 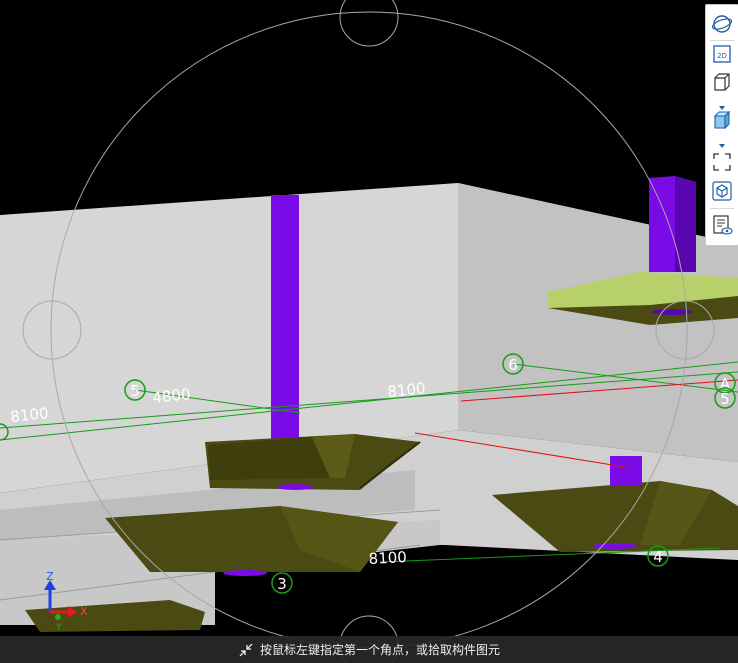 I want to click on fit-frame-icon, so click(x=722, y=162).